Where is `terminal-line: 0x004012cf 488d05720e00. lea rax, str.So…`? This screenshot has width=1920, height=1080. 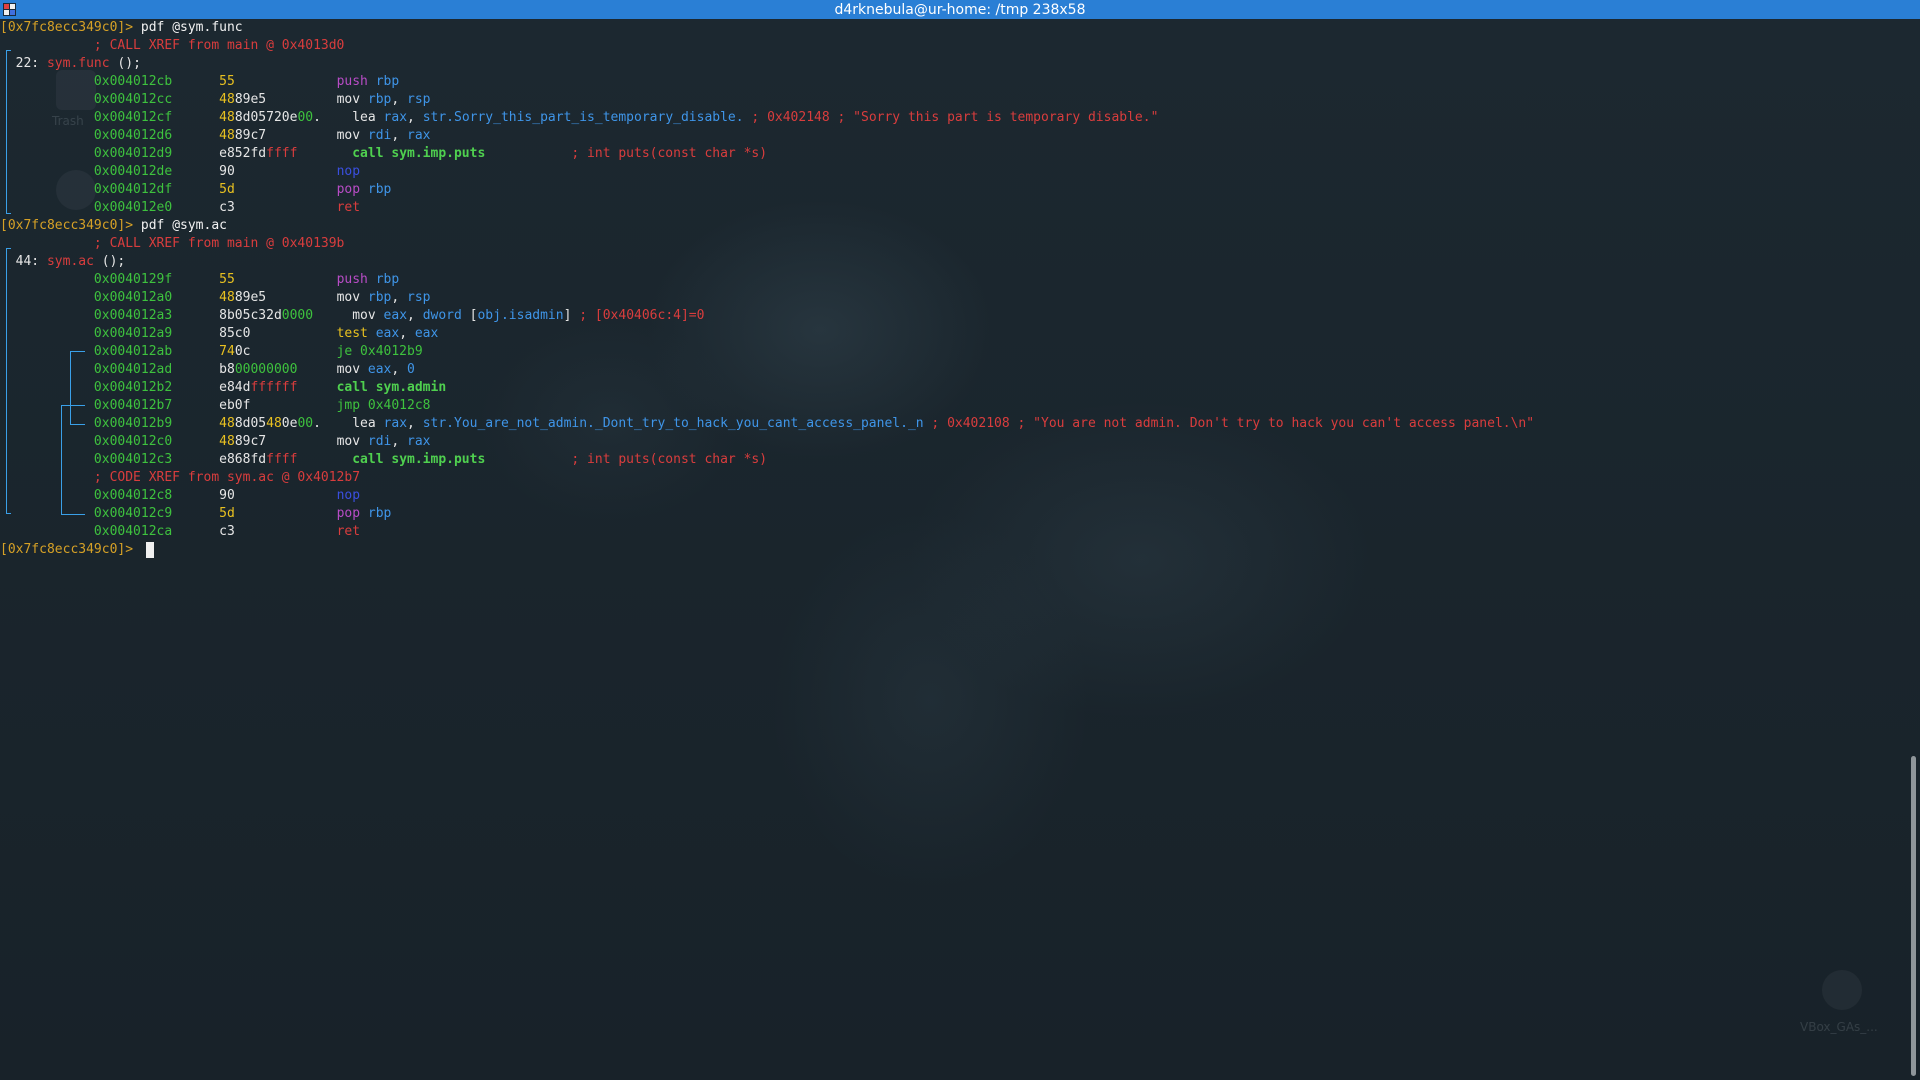 terminal-line: 0x004012cf 488d05720e00. lea rax, str.So… is located at coordinates (579, 118).